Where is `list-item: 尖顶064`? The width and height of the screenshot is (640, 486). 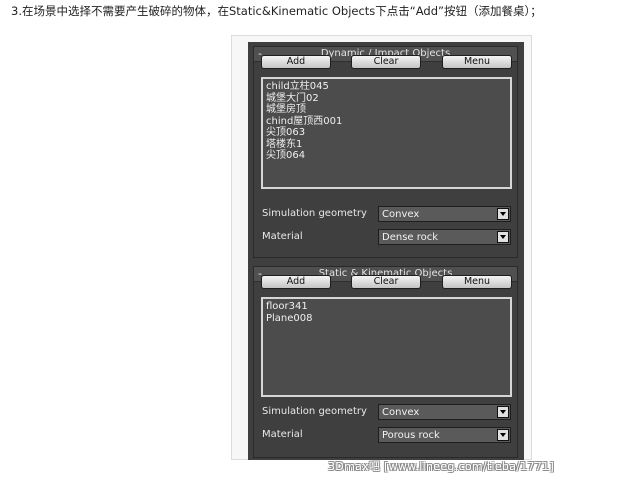 list-item: 尖顶064 is located at coordinates (386, 156).